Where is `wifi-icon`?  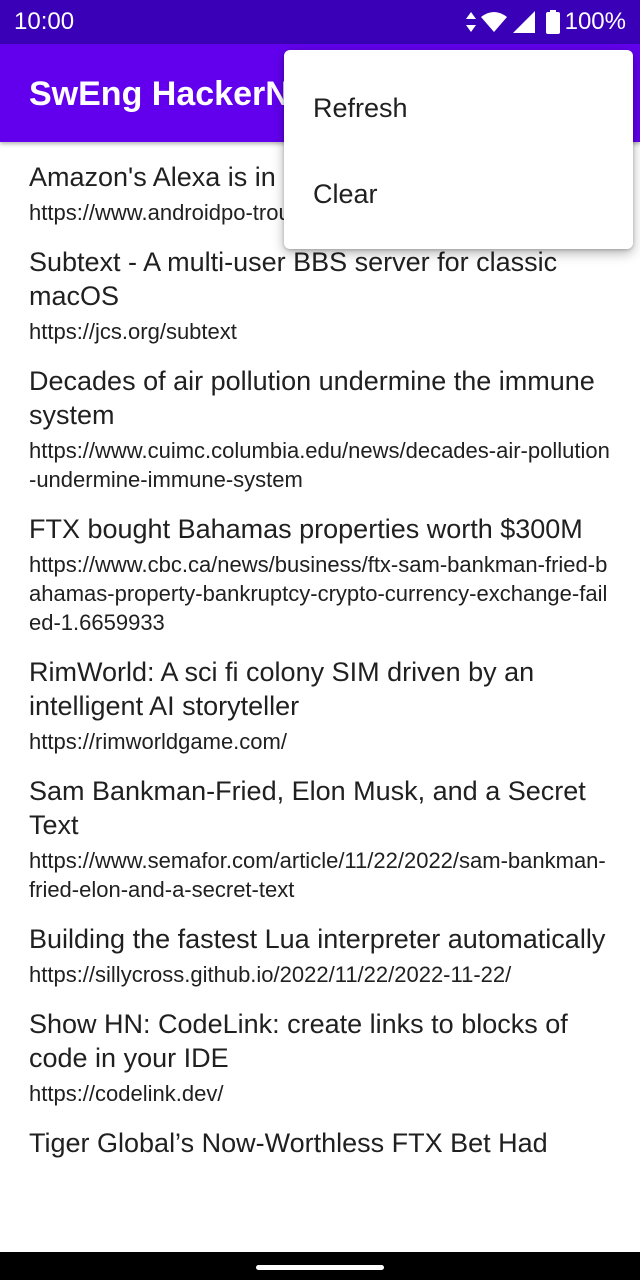
wifi-icon is located at coordinates (494, 22).